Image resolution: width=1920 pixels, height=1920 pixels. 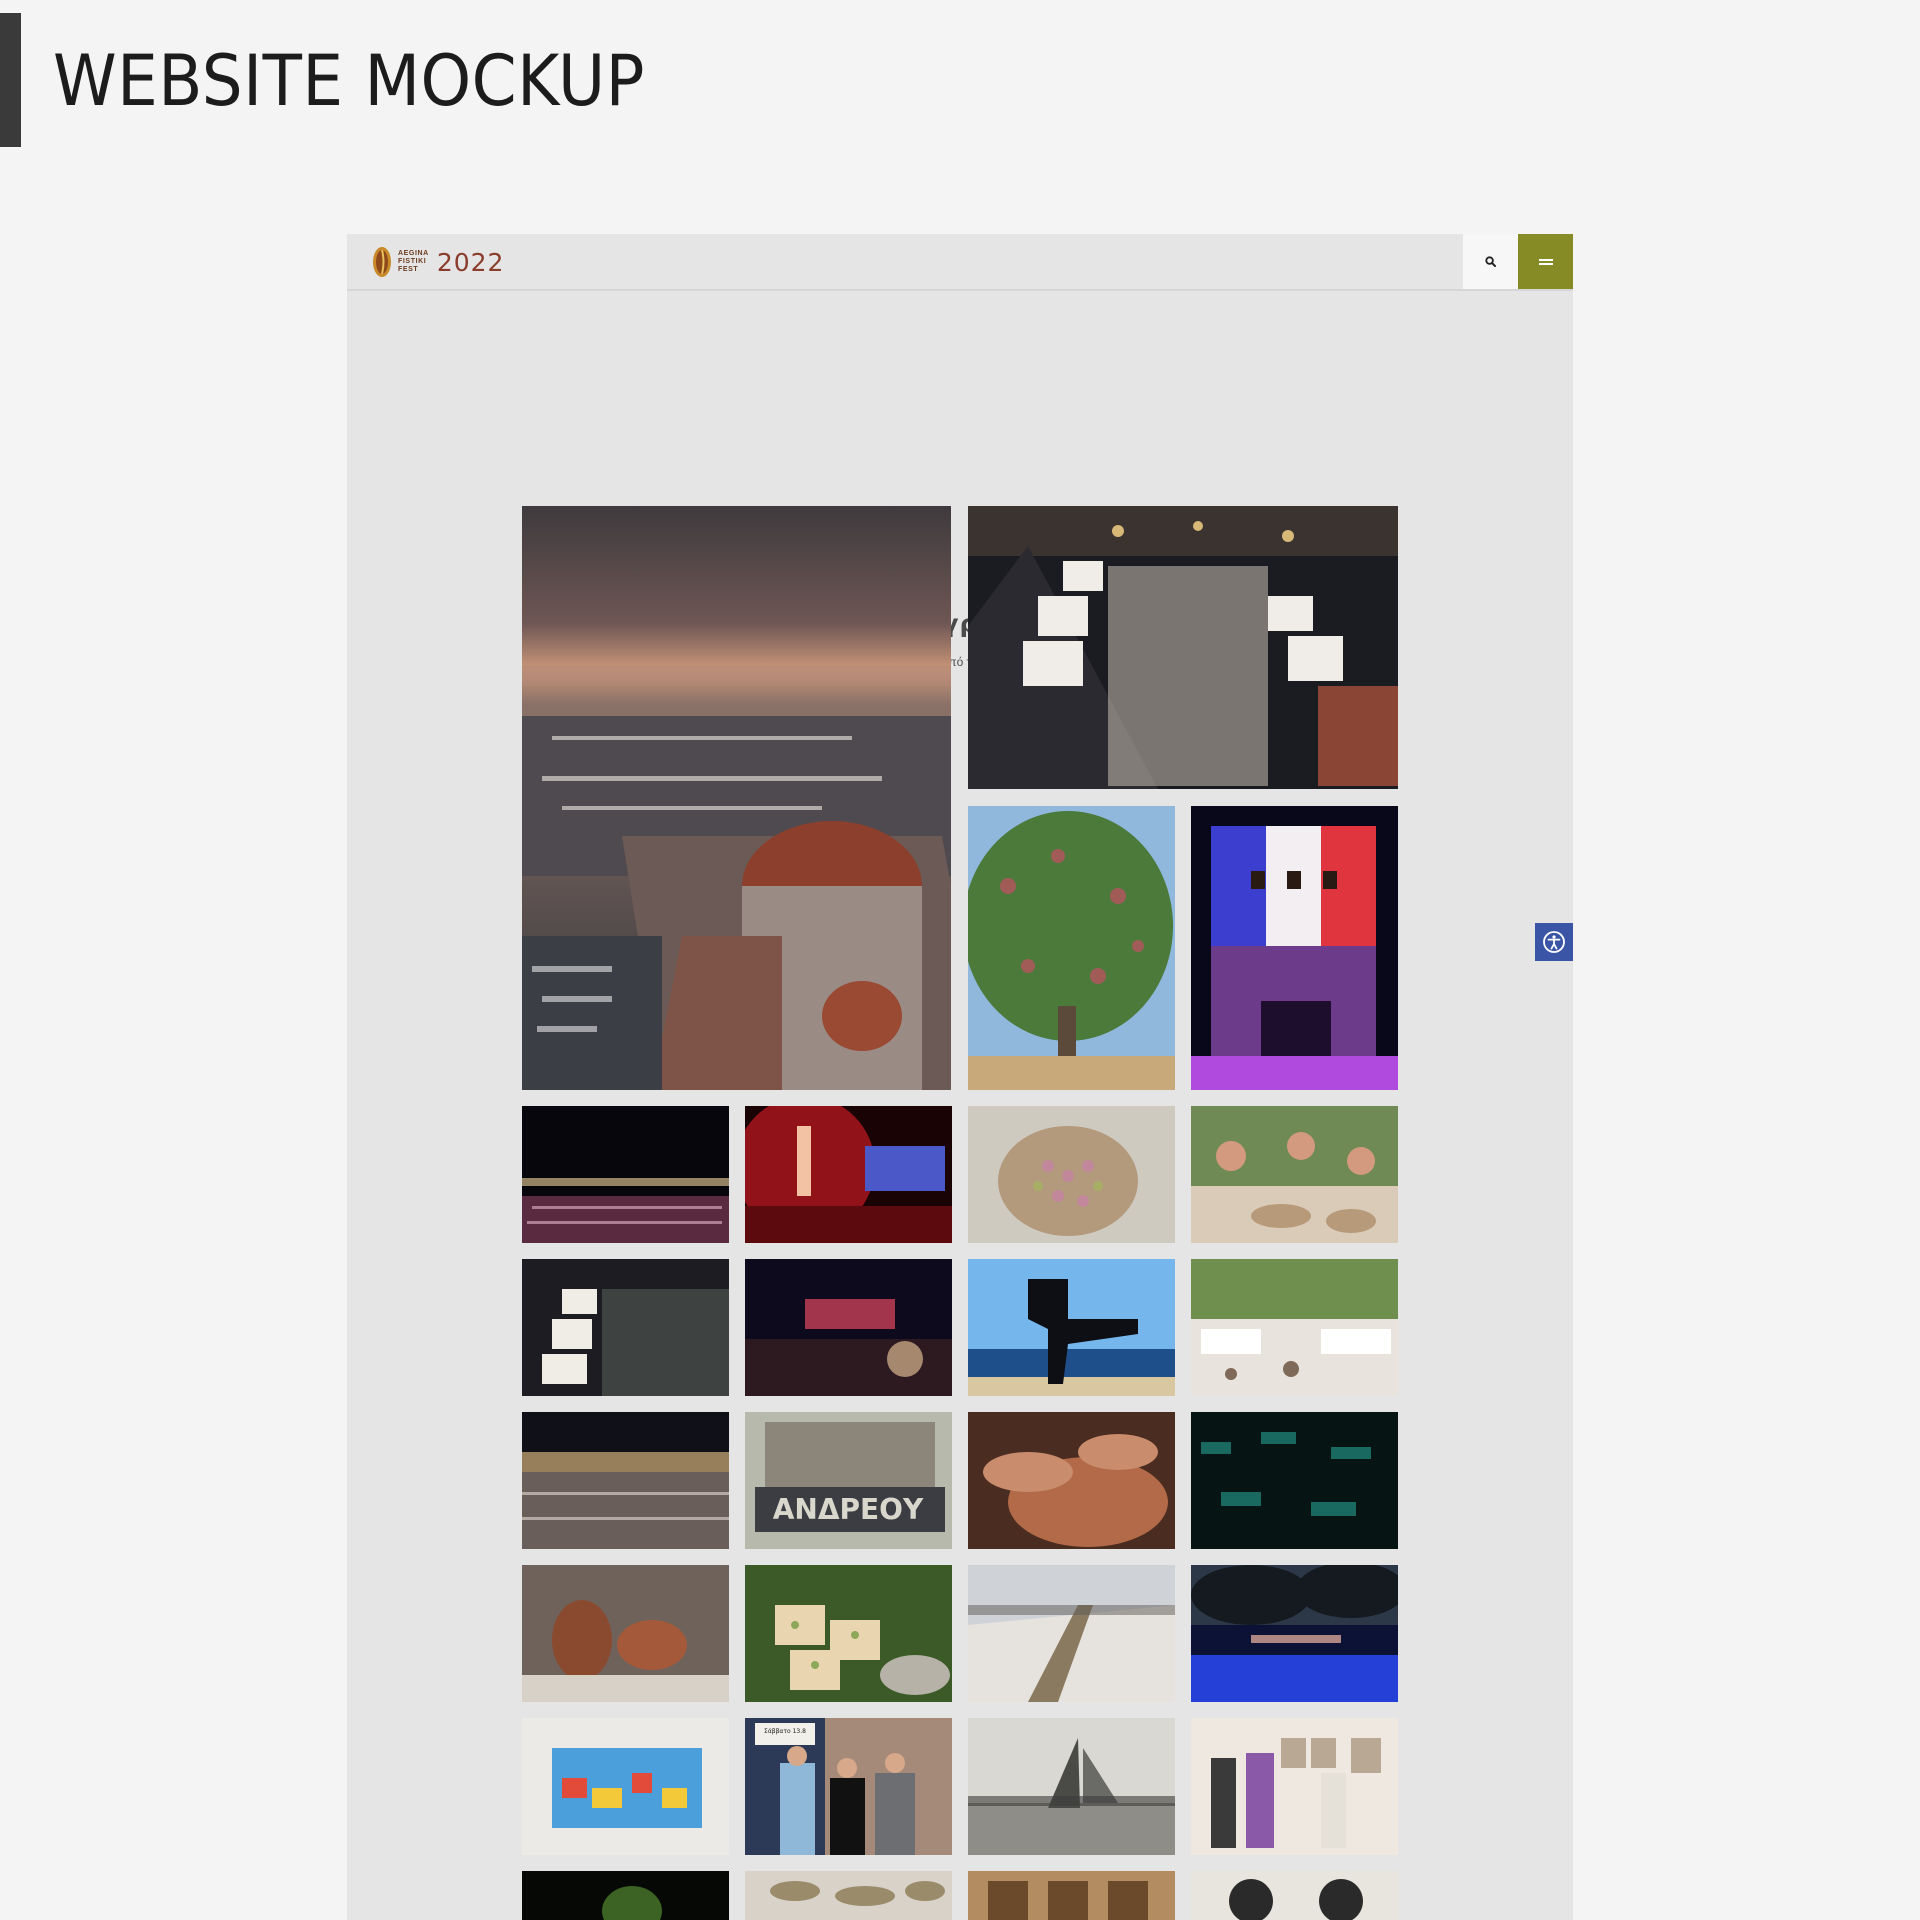 What do you see at coordinates (960, 262) in the screenshot?
I see `site-navbar: AEGINA FISTIKI FEST 2022` at bounding box center [960, 262].